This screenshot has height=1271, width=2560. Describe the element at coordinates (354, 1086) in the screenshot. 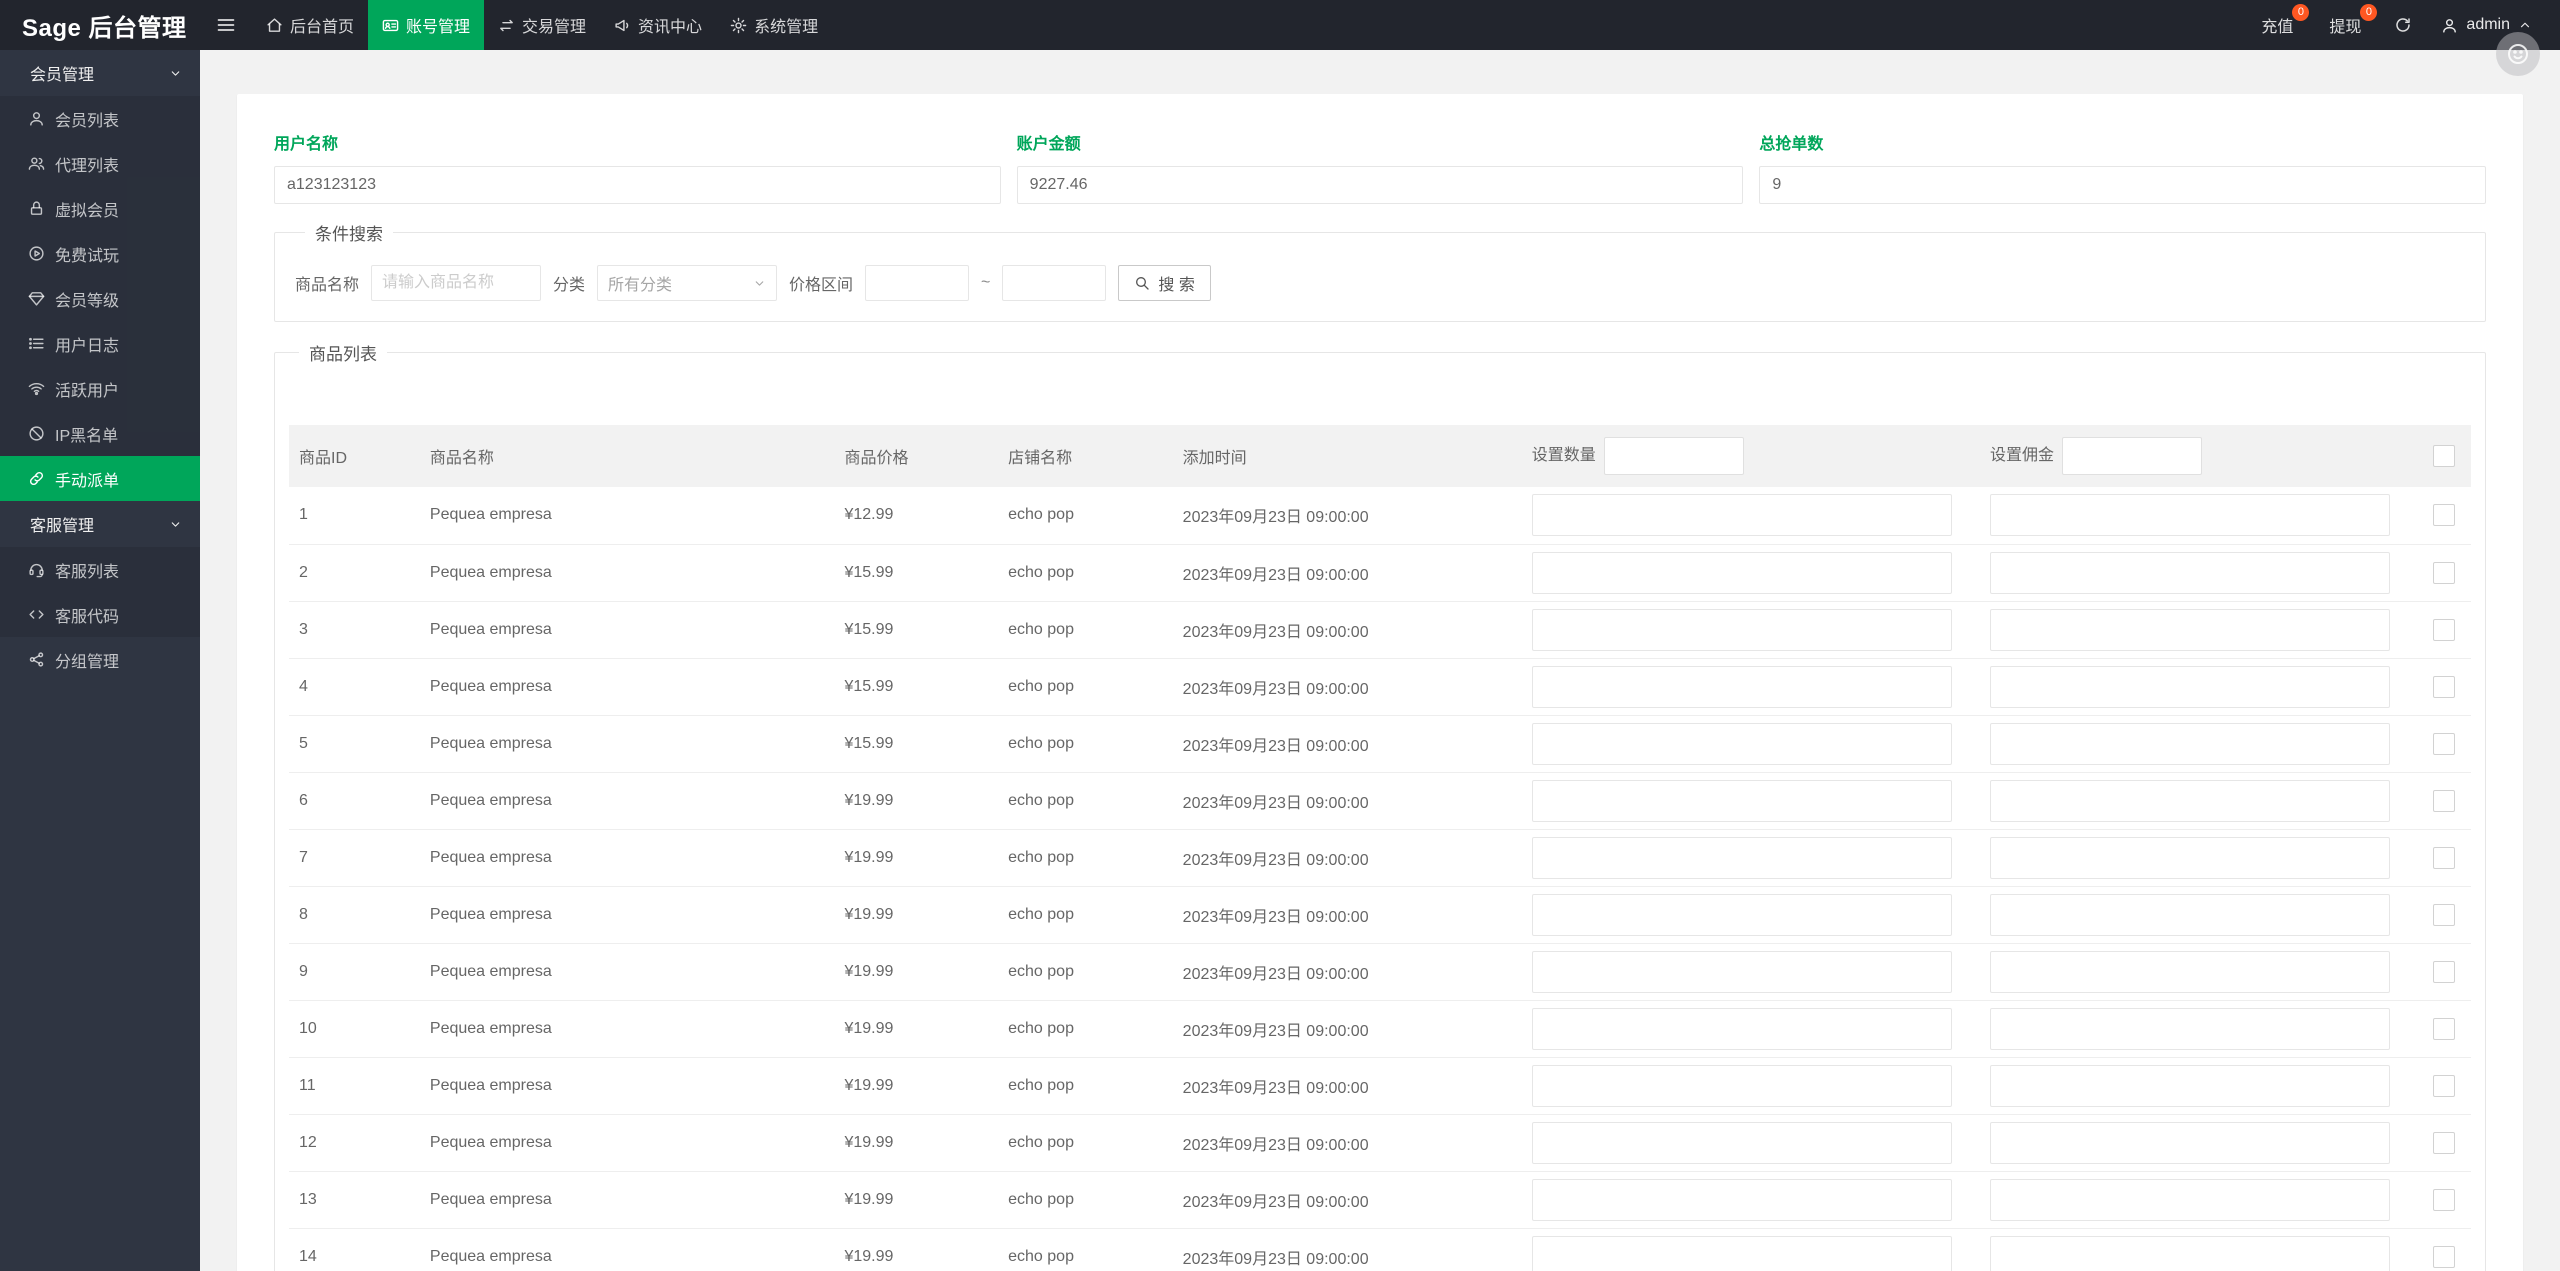

I see `product-id-cell: 11` at that location.